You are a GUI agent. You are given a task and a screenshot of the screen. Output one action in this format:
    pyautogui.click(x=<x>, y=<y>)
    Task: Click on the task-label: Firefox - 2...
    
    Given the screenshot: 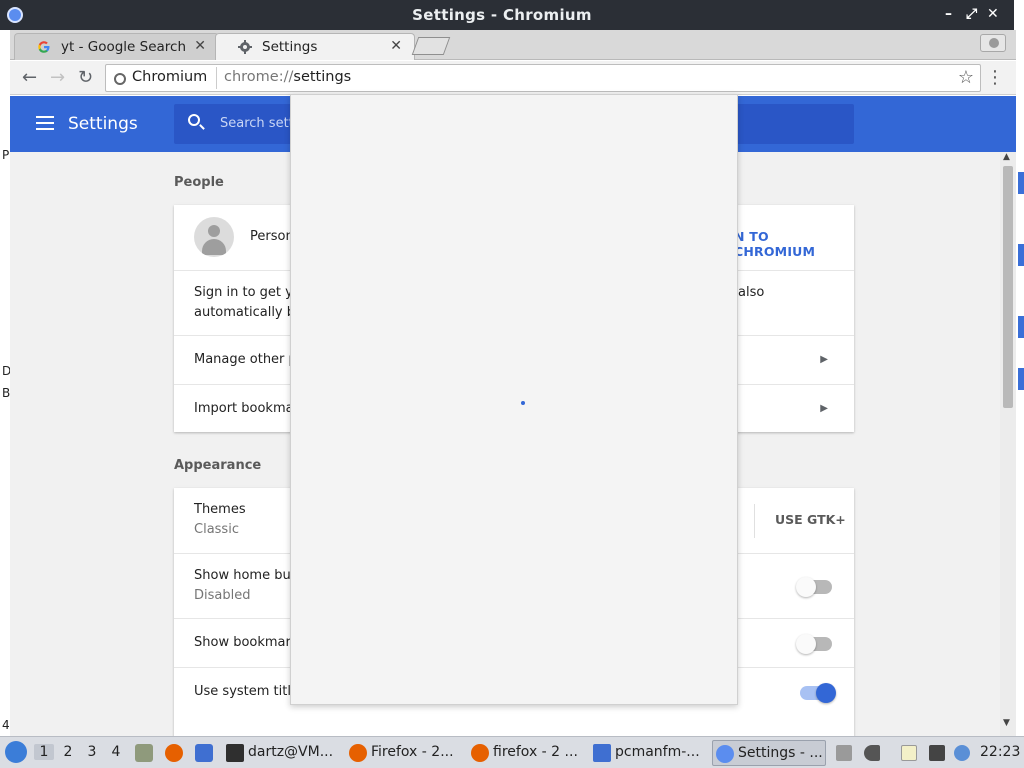 What is the action you would take?
    pyautogui.click(x=412, y=752)
    